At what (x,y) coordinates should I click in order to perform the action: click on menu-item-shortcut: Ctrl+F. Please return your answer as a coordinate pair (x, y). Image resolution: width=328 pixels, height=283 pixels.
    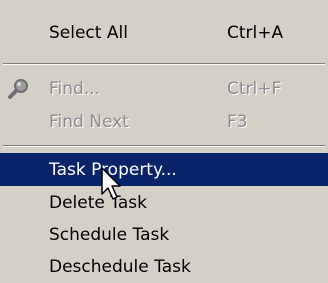
    Looking at the image, I should click on (254, 88).